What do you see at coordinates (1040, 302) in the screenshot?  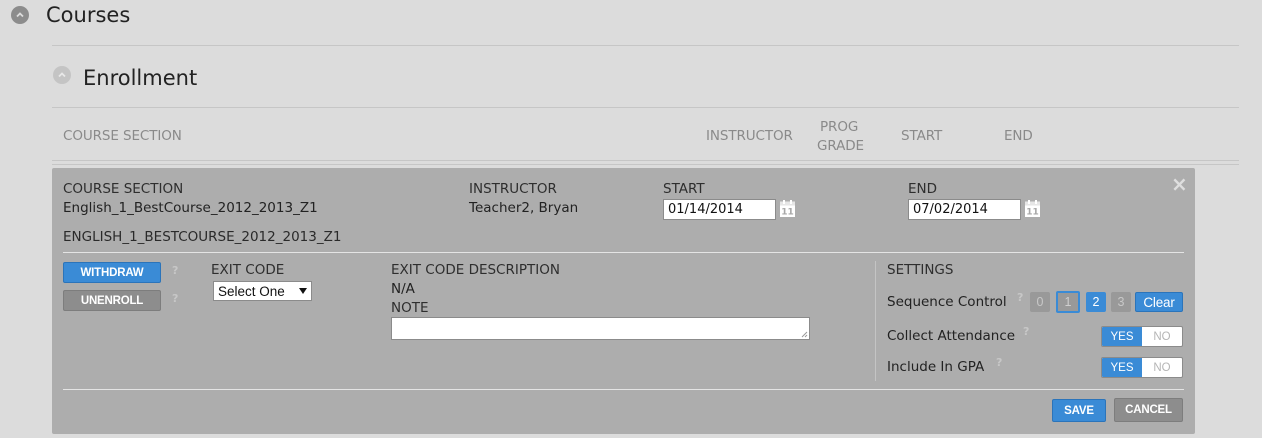 I see `sequence-option-0: 0` at bounding box center [1040, 302].